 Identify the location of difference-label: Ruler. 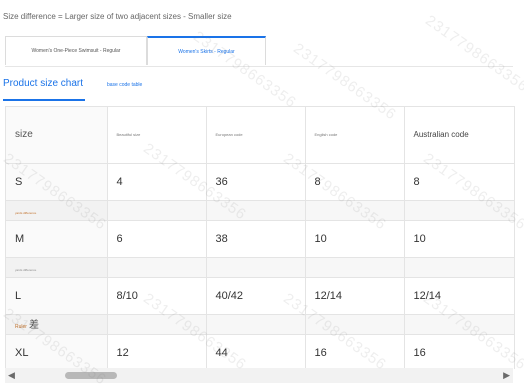
(21, 327).